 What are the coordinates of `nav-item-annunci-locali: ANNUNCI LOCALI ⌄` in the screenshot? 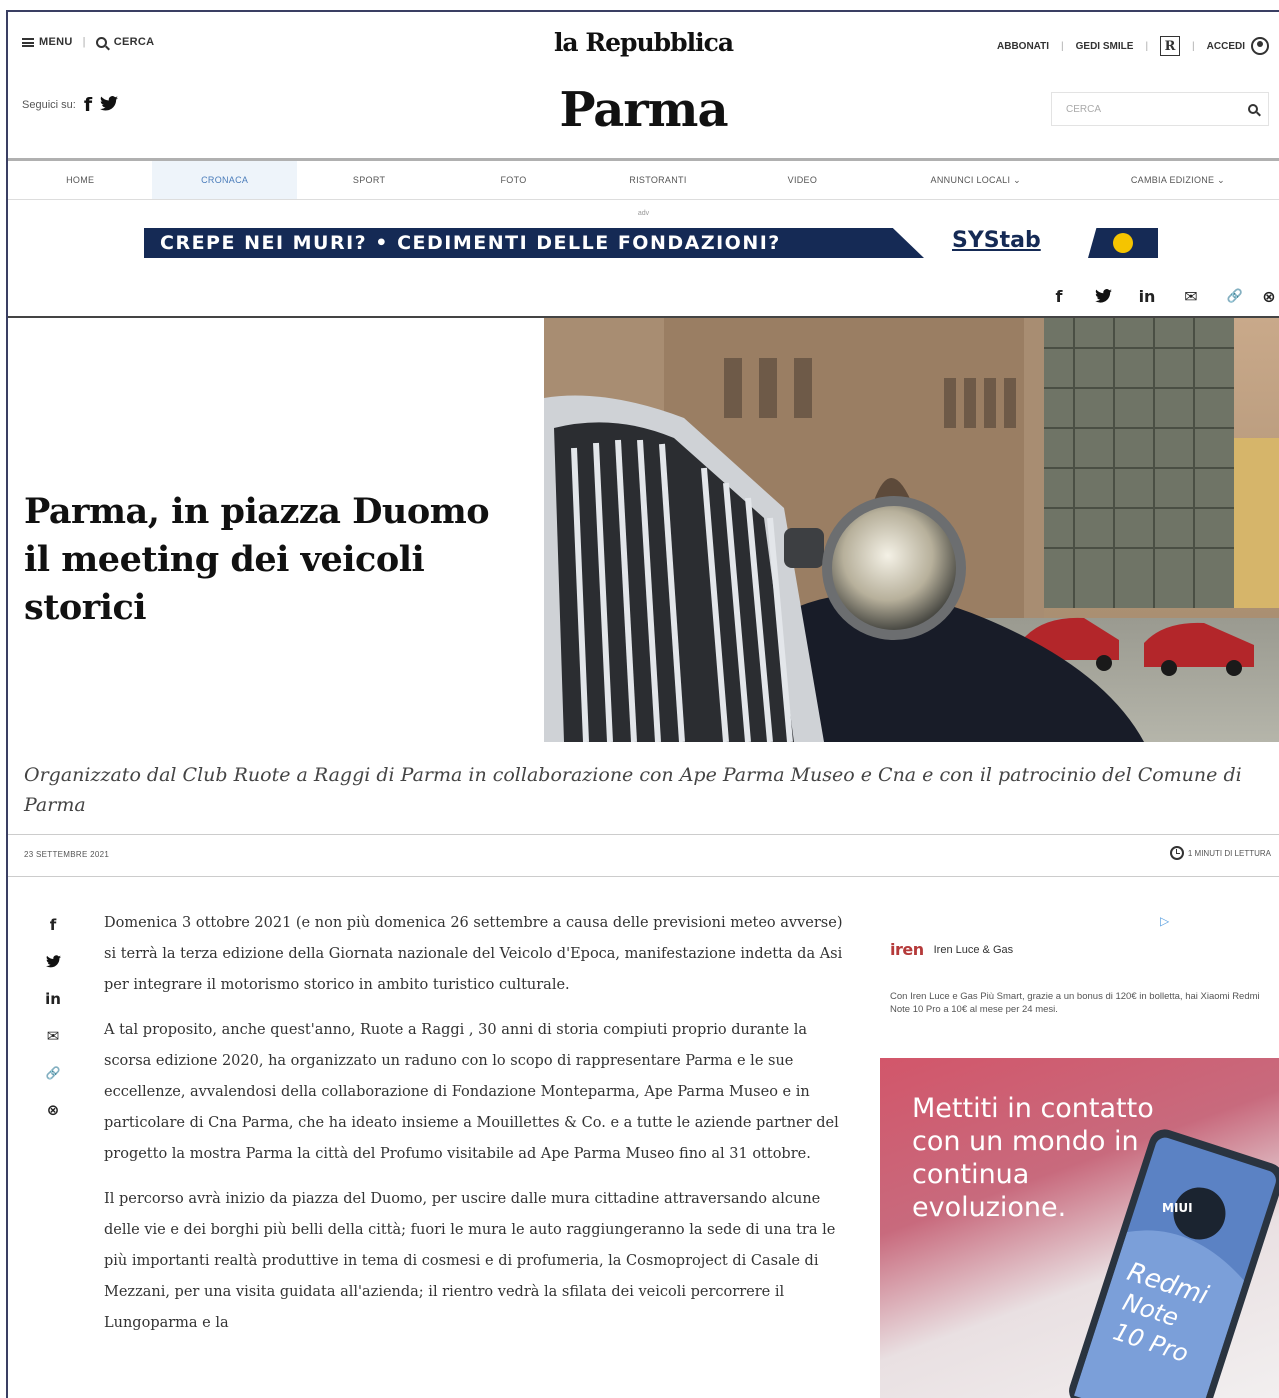 It's located at (976, 180).